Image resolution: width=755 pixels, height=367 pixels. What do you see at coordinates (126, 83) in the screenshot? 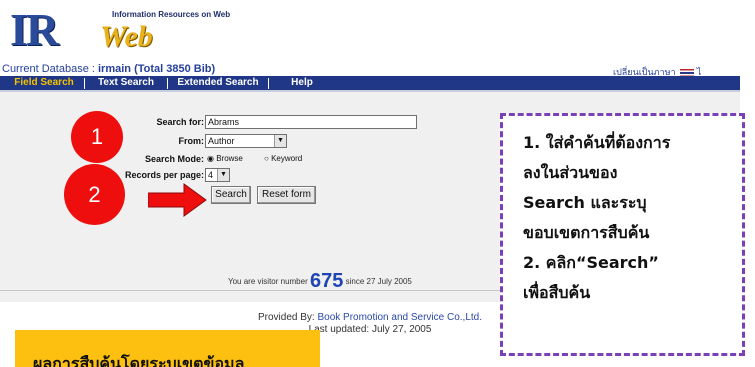
I see `tab-text-search: Text Search` at bounding box center [126, 83].